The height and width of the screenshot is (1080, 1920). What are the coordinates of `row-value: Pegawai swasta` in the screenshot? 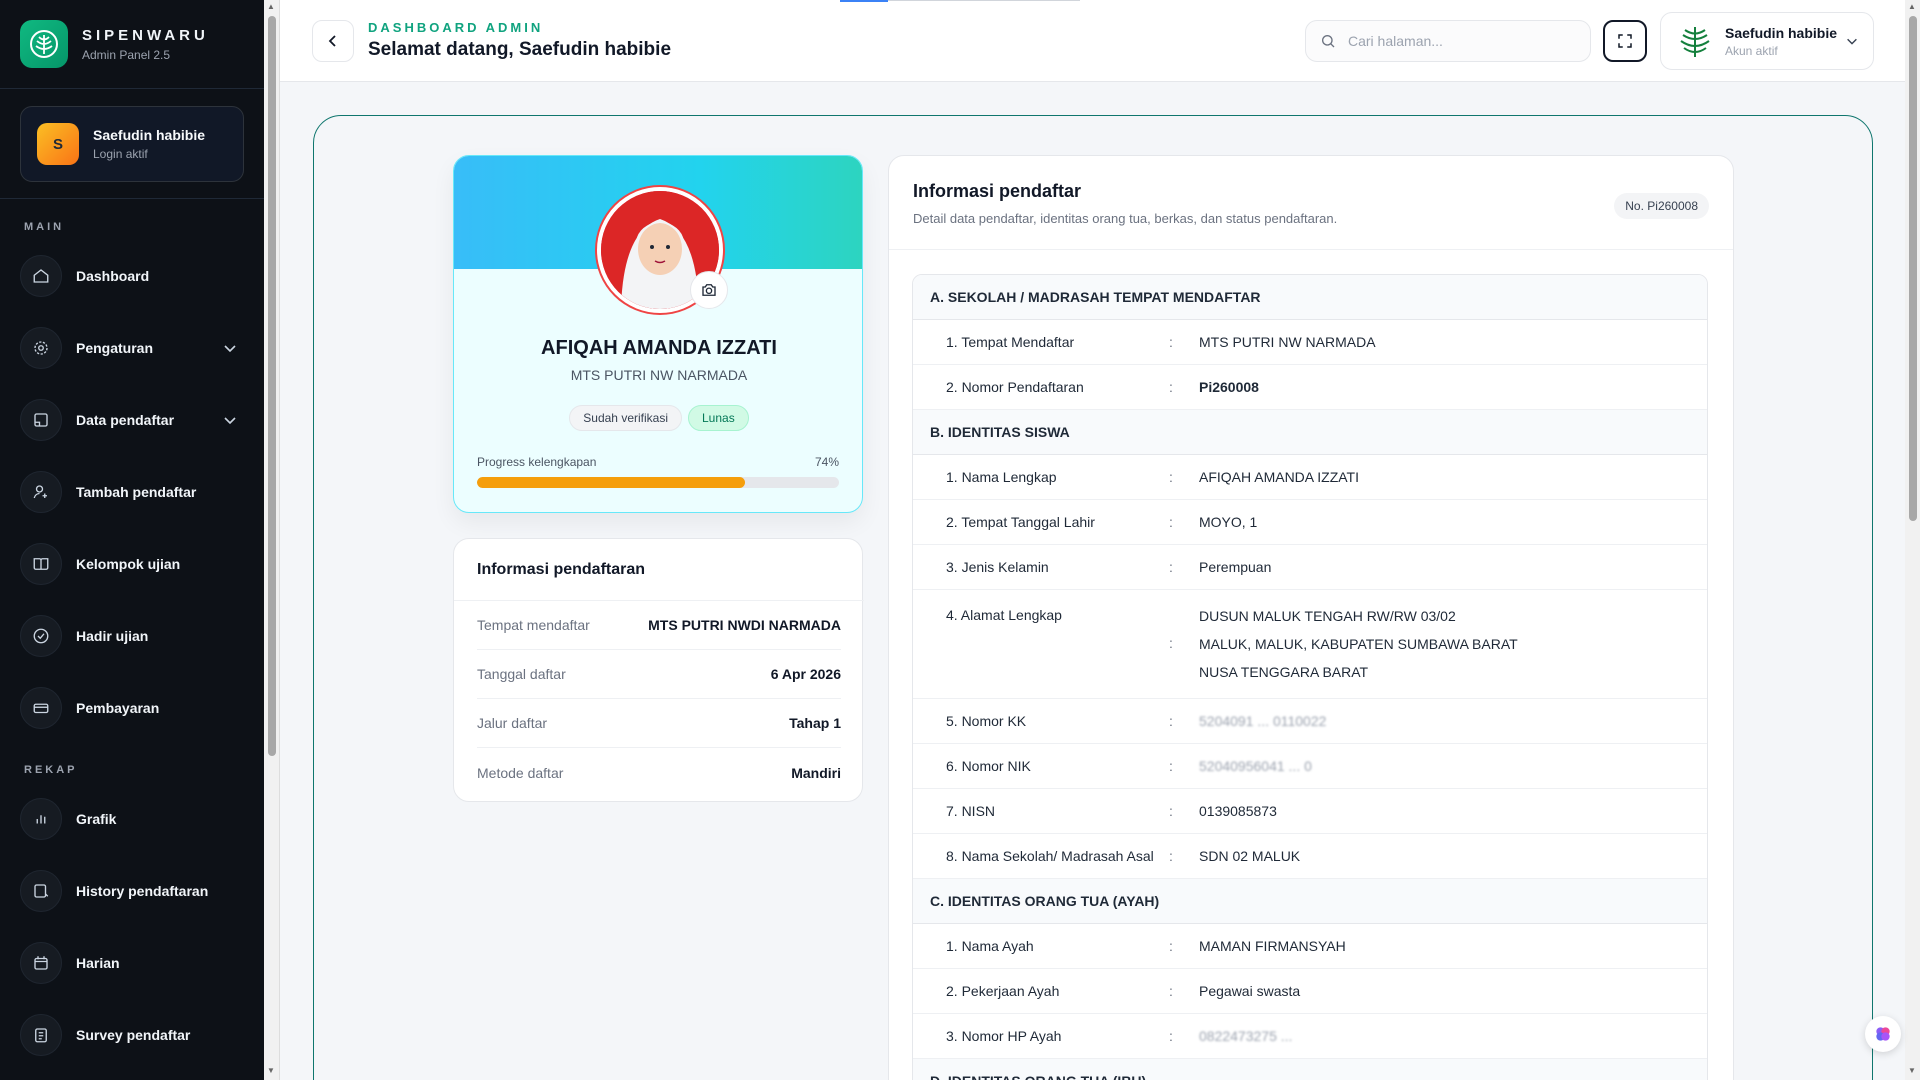 It's located at (1250, 991).